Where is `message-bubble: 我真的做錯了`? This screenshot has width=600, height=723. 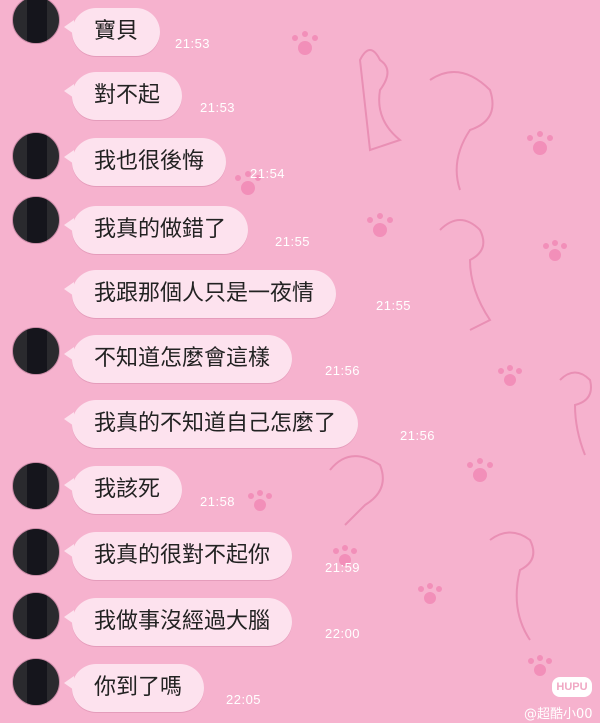 message-bubble: 我真的做錯了 is located at coordinates (156, 230).